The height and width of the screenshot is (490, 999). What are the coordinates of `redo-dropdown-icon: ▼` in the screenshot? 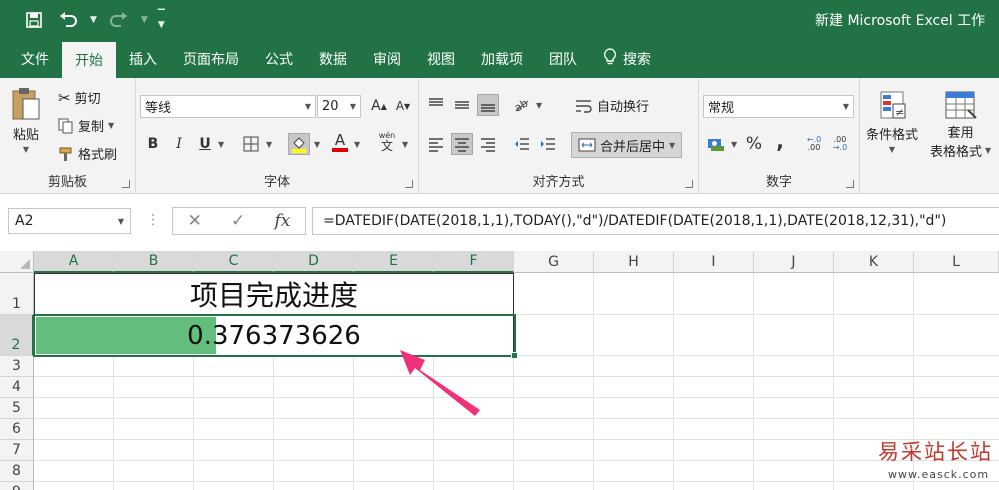 It's located at (144, 20).